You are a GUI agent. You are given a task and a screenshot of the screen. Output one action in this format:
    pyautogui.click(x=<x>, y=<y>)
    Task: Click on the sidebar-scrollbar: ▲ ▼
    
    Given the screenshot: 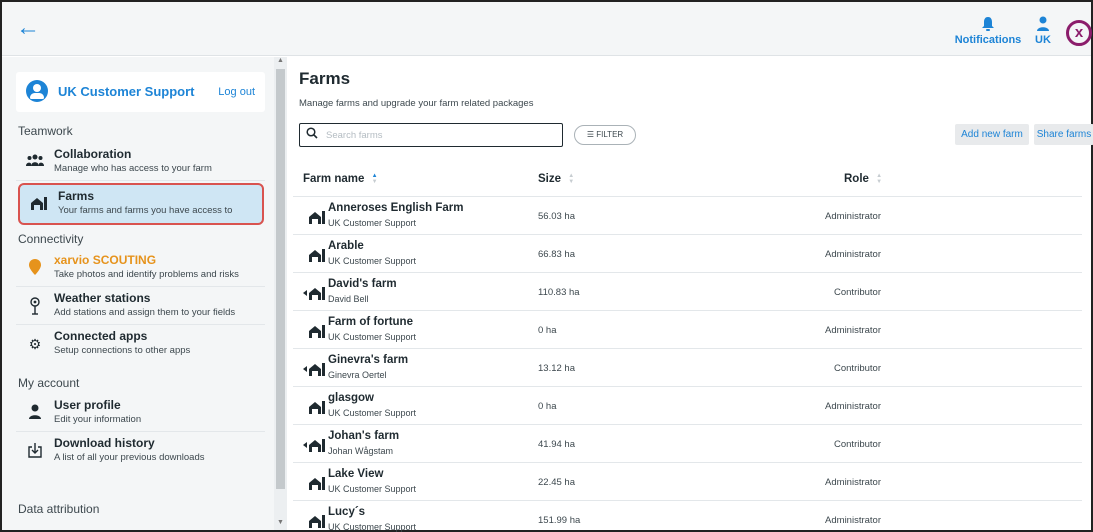 What is the action you would take?
    pyautogui.click(x=280, y=293)
    